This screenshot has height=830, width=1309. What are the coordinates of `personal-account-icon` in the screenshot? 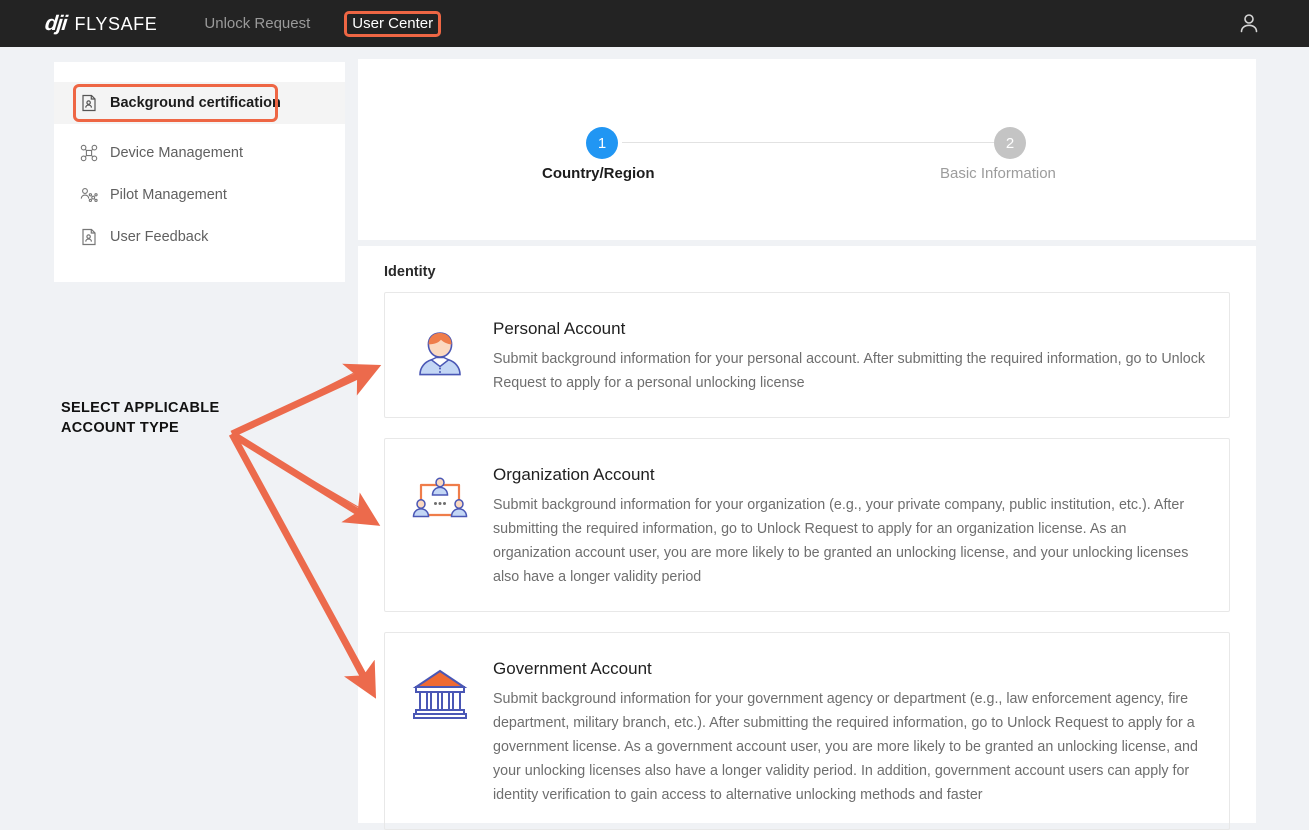 It's located at (440, 354).